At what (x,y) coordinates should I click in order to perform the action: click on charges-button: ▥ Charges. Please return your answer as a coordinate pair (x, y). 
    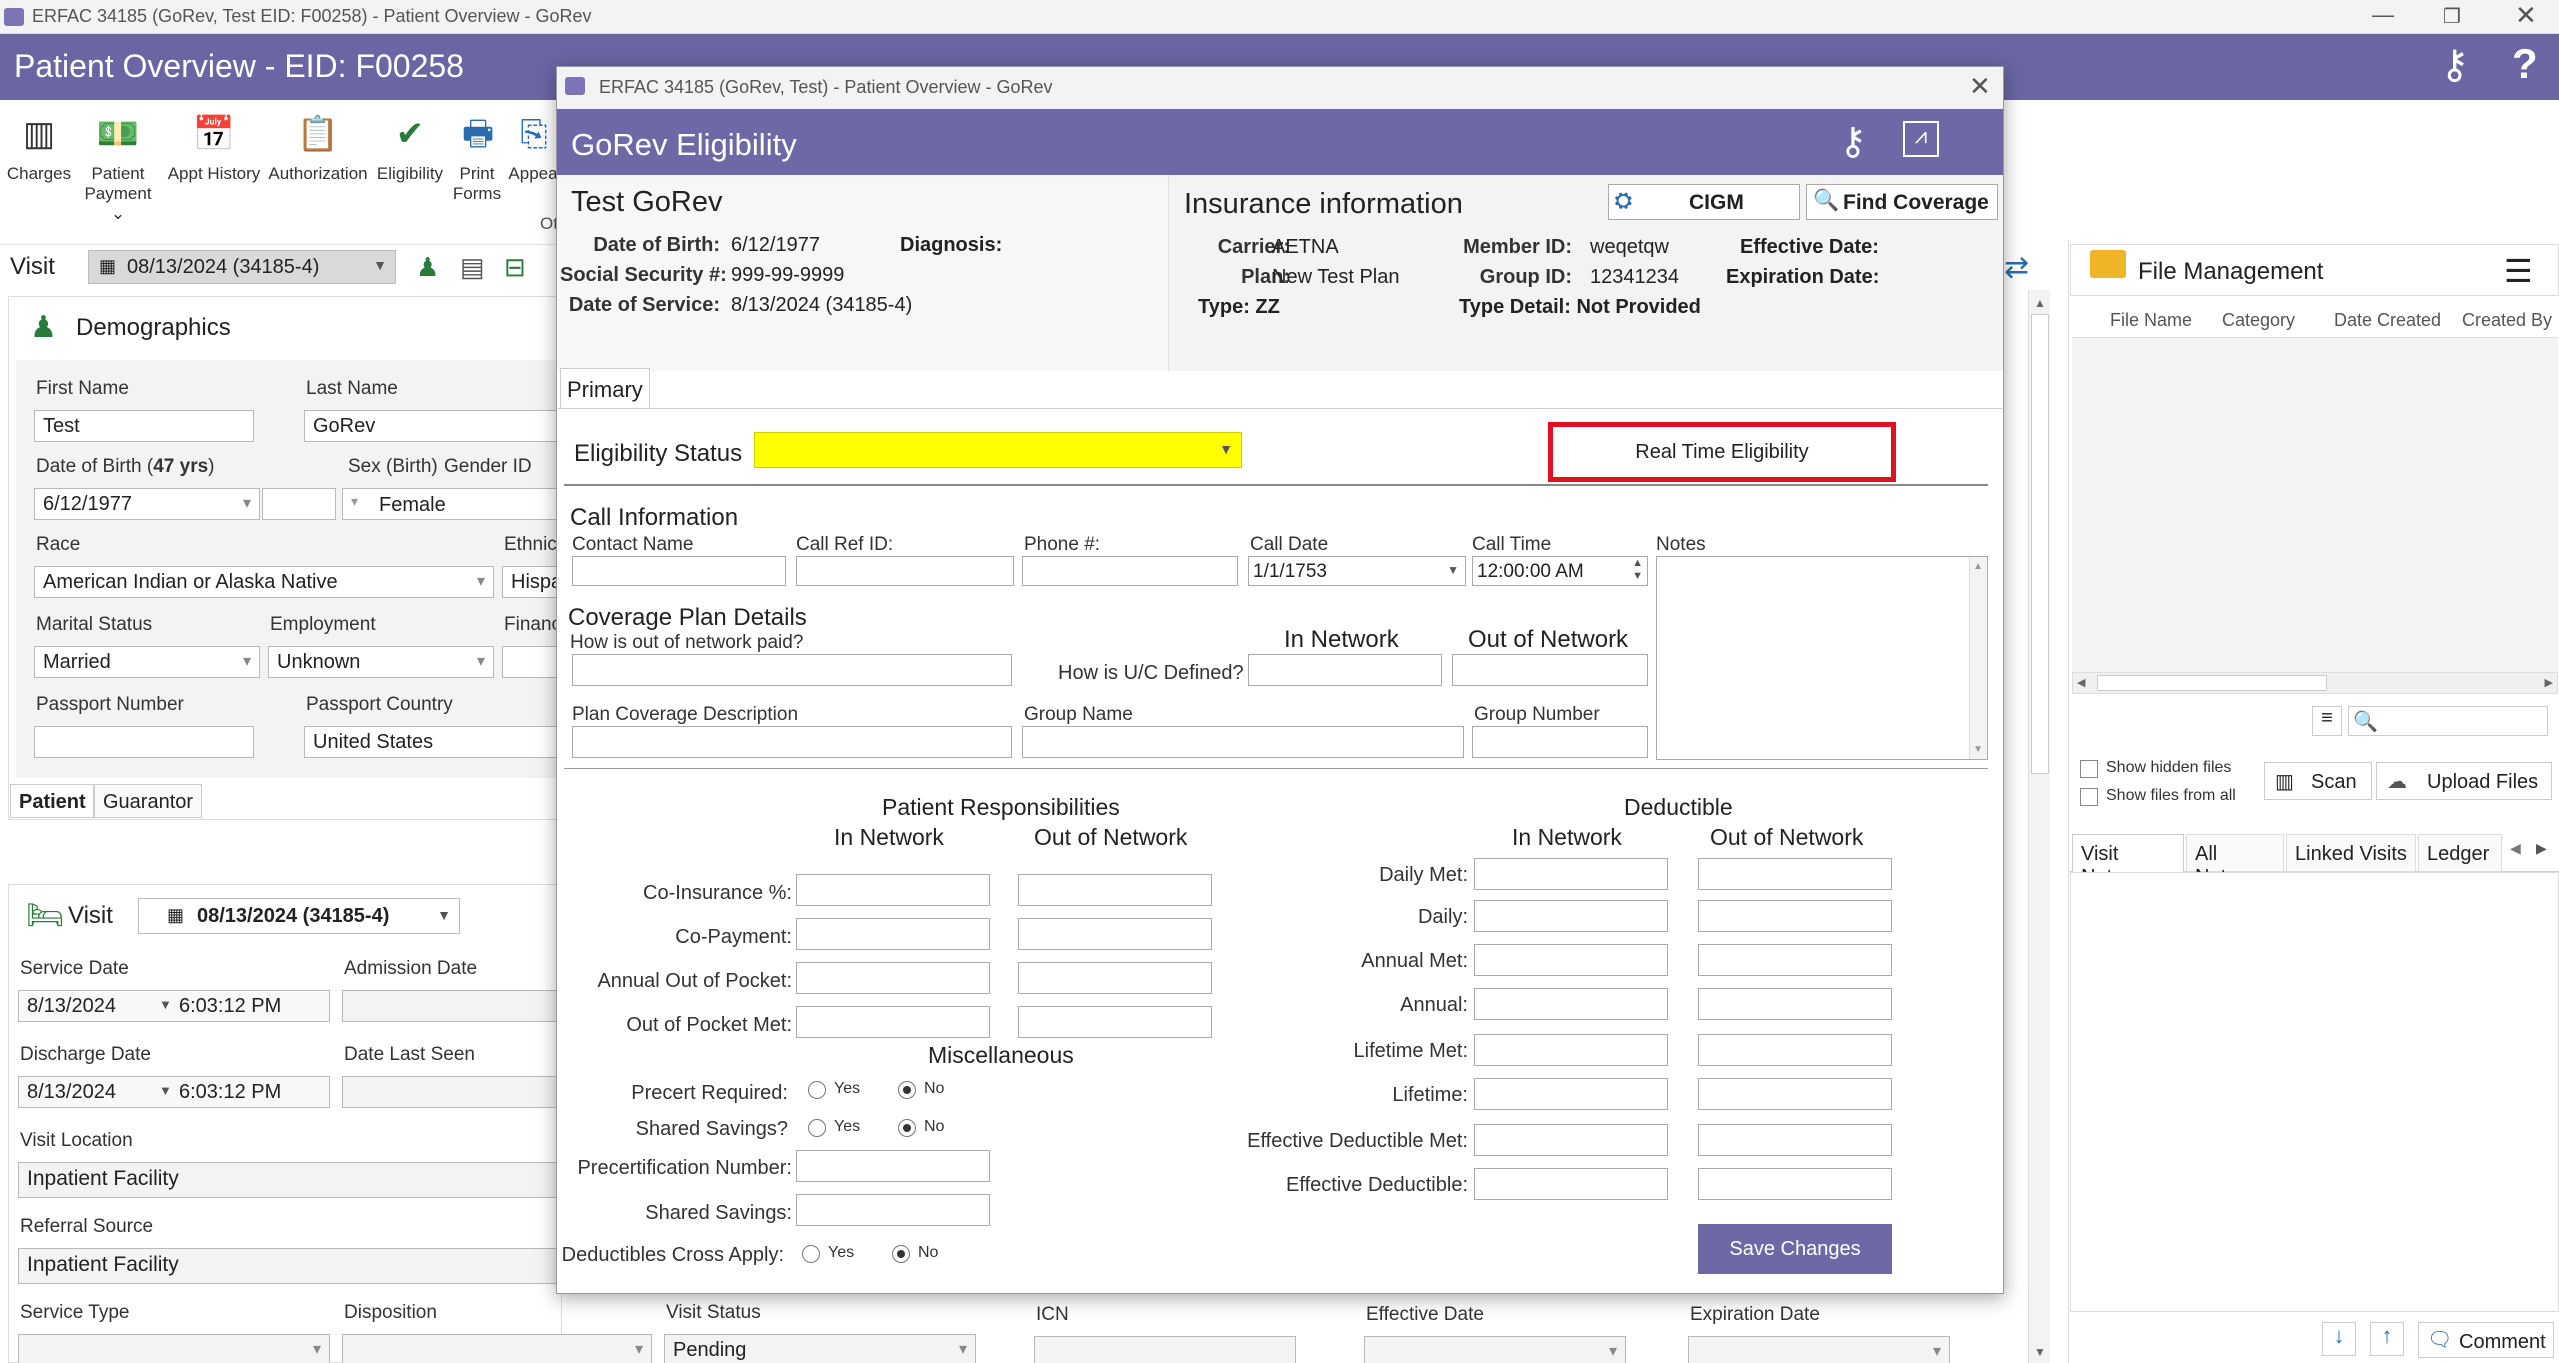
    Looking at the image, I should click on (39, 146).